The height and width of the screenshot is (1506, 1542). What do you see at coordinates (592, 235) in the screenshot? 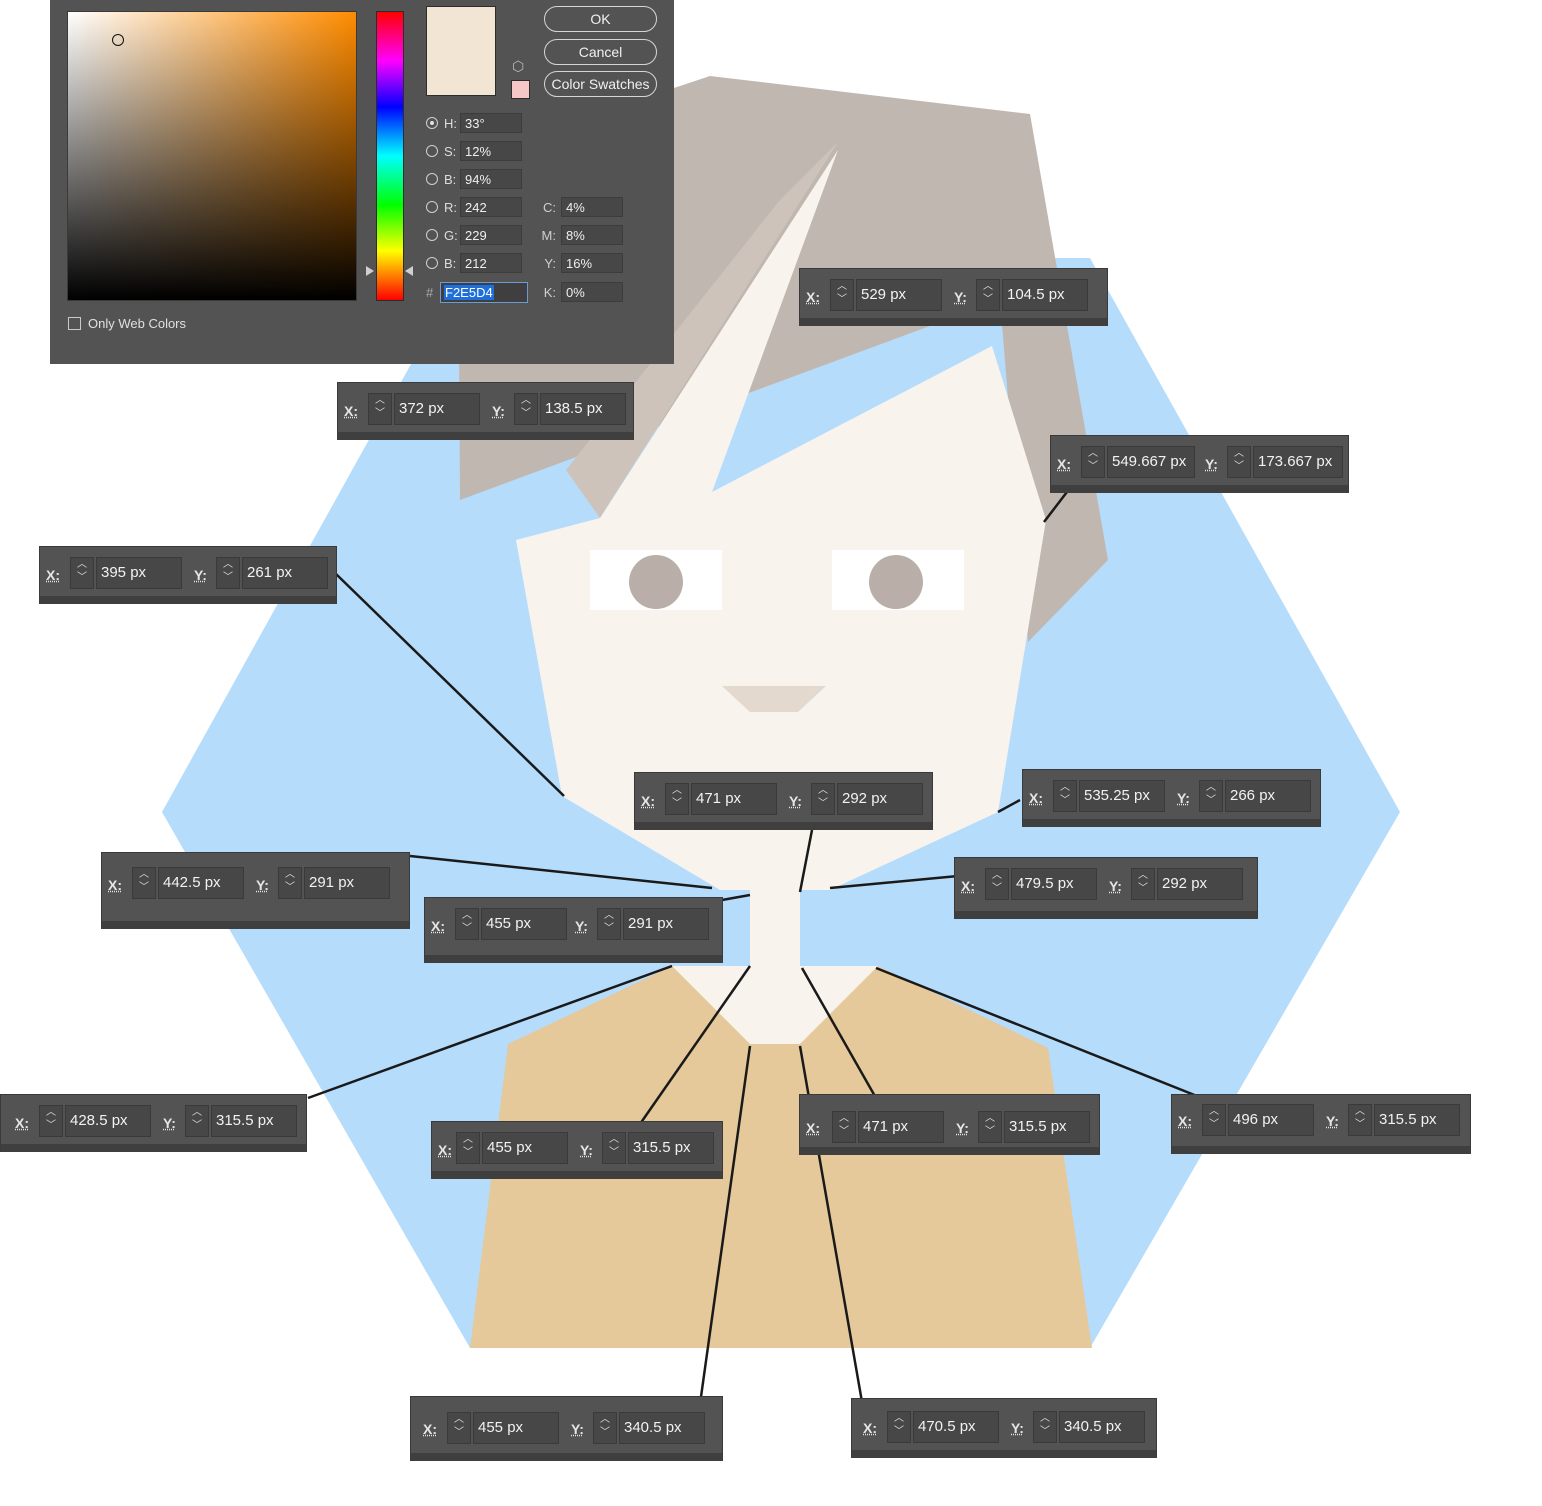
I see `magenta-input: 8%` at bounding box center [592, 235].